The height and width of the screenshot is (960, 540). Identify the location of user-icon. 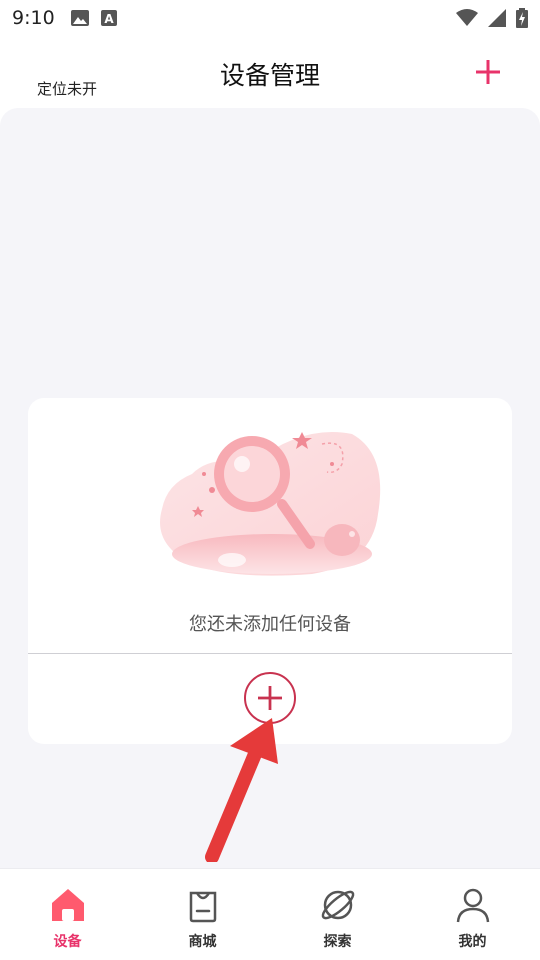
(472, 905).